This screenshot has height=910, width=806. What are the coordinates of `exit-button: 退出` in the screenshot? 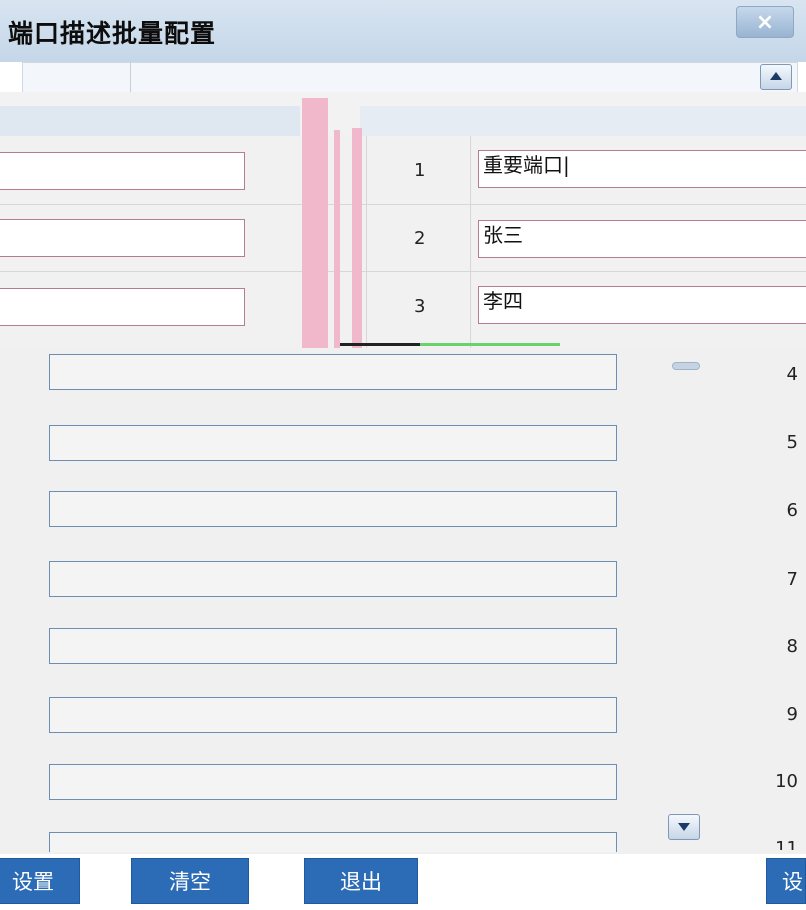 It's located at (361, 881).